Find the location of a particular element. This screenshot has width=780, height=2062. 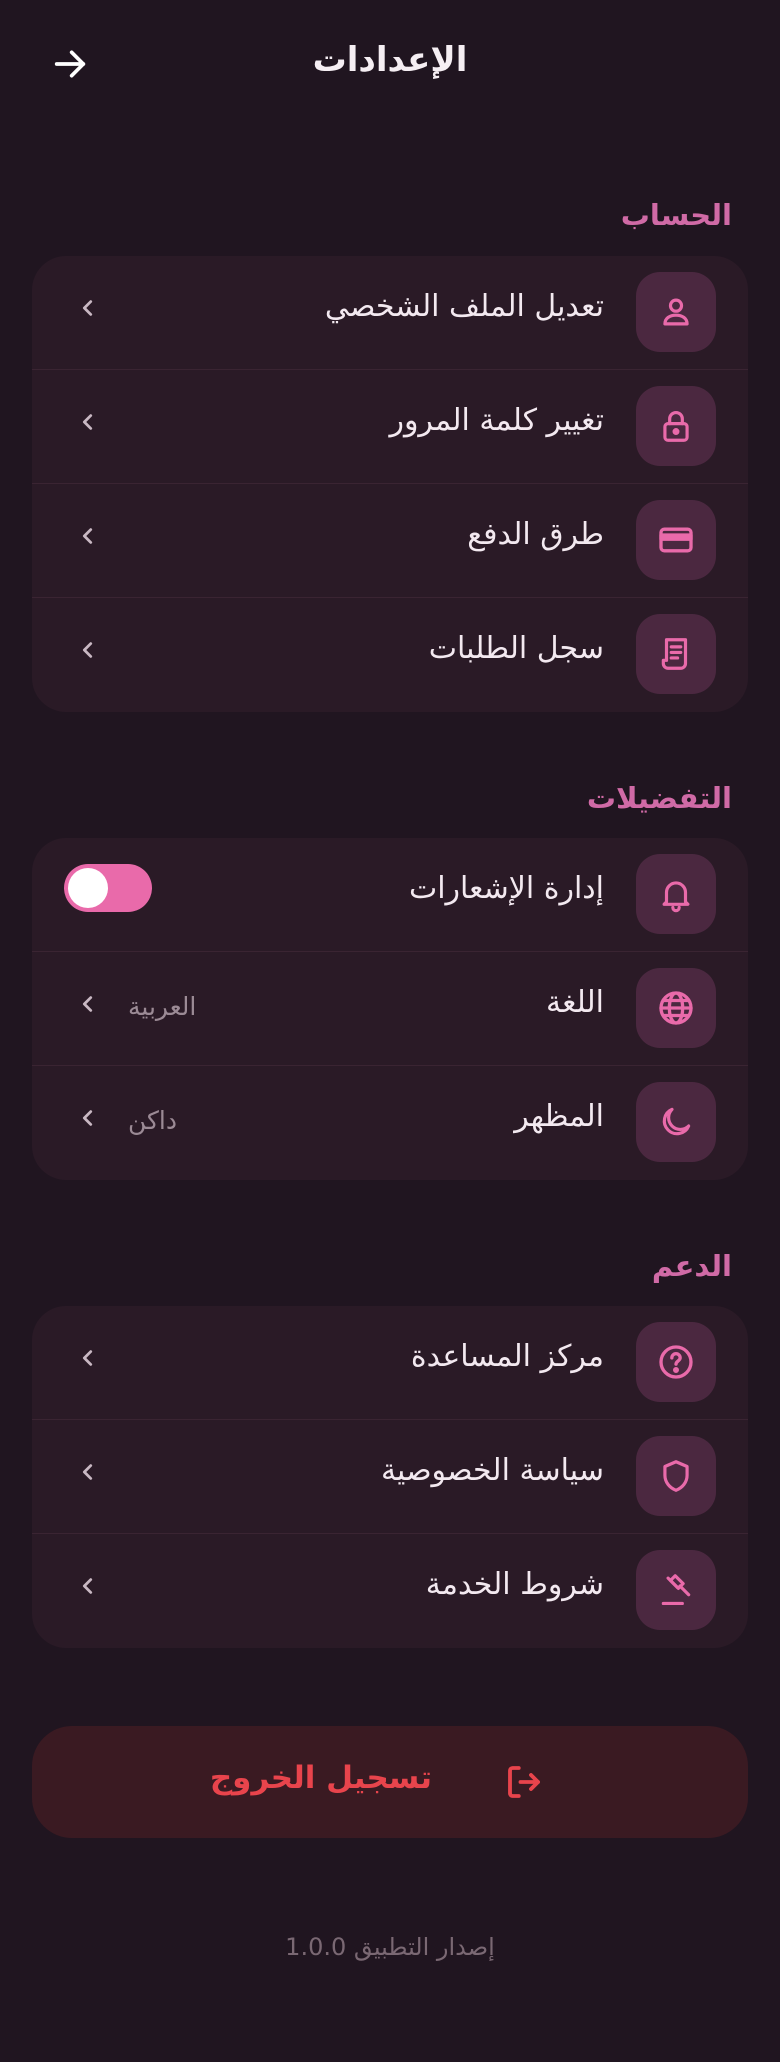

row-language: اللغة العربية is located at coordinates (390, 1009).